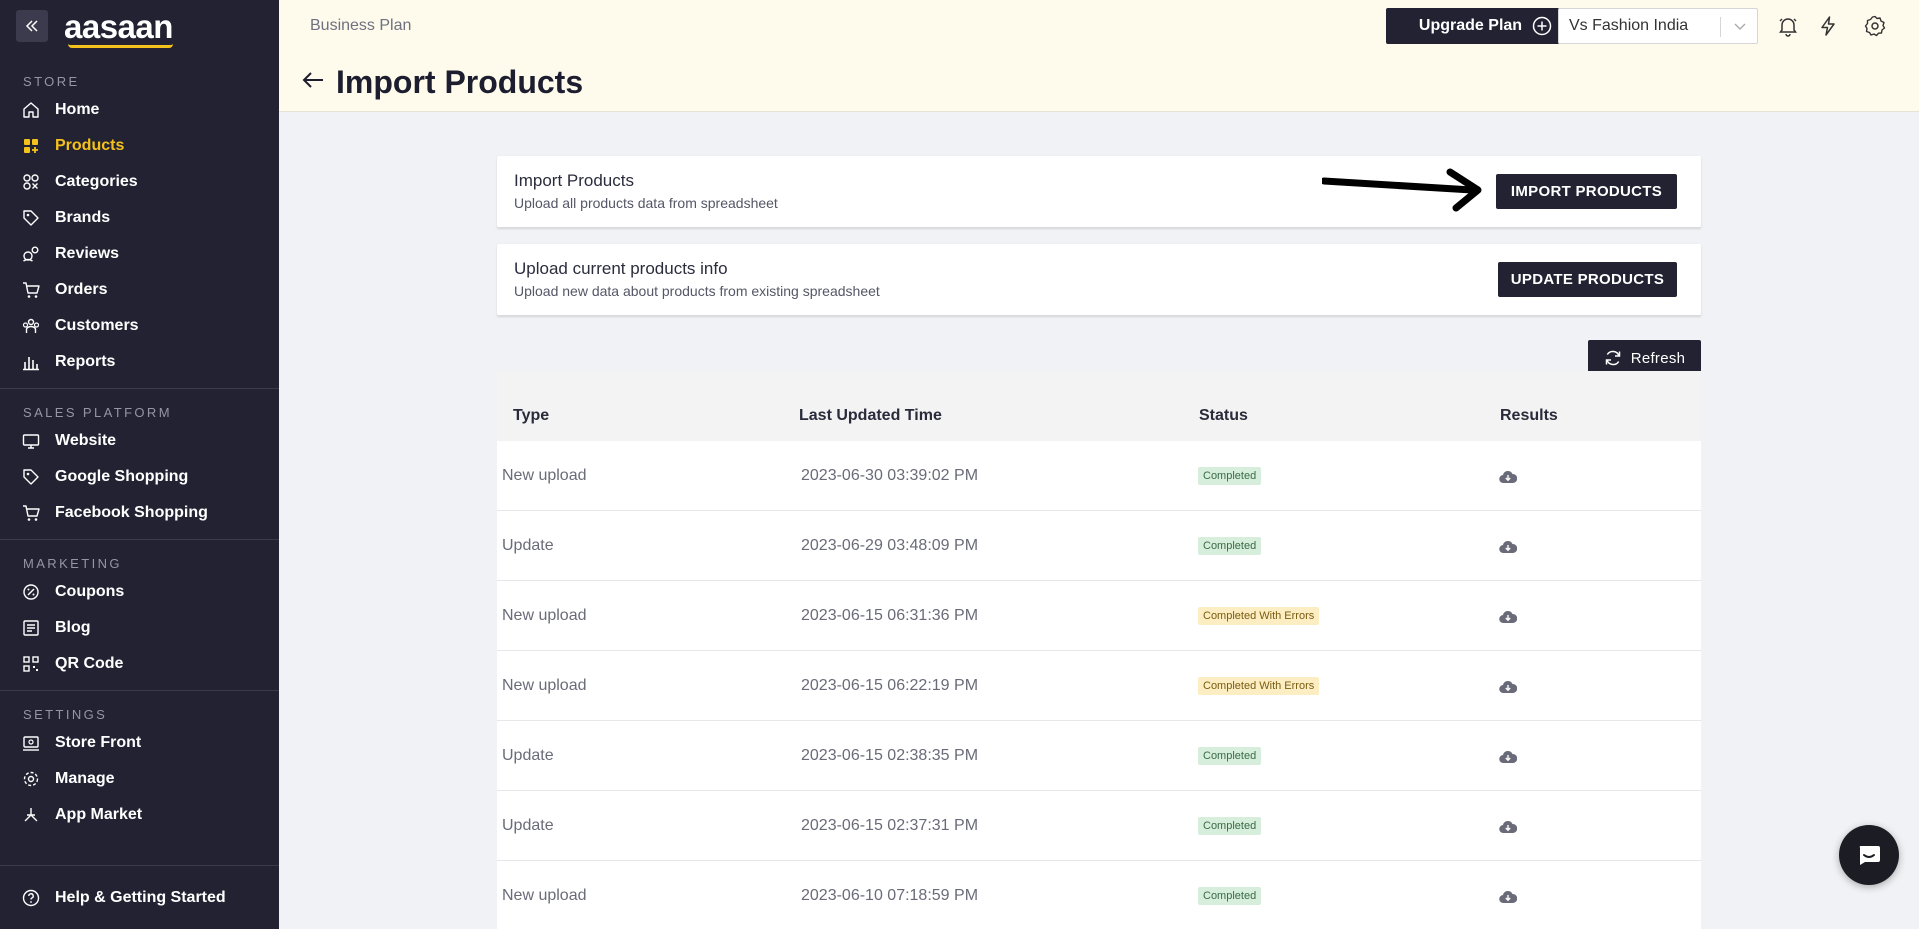 Image resolution: width=1919 pixels, height=929 pixels. What do you see at coordinates (1529, 415) in the screenshot?
I see `col-results: Results` at bounding box center [1529, 415].